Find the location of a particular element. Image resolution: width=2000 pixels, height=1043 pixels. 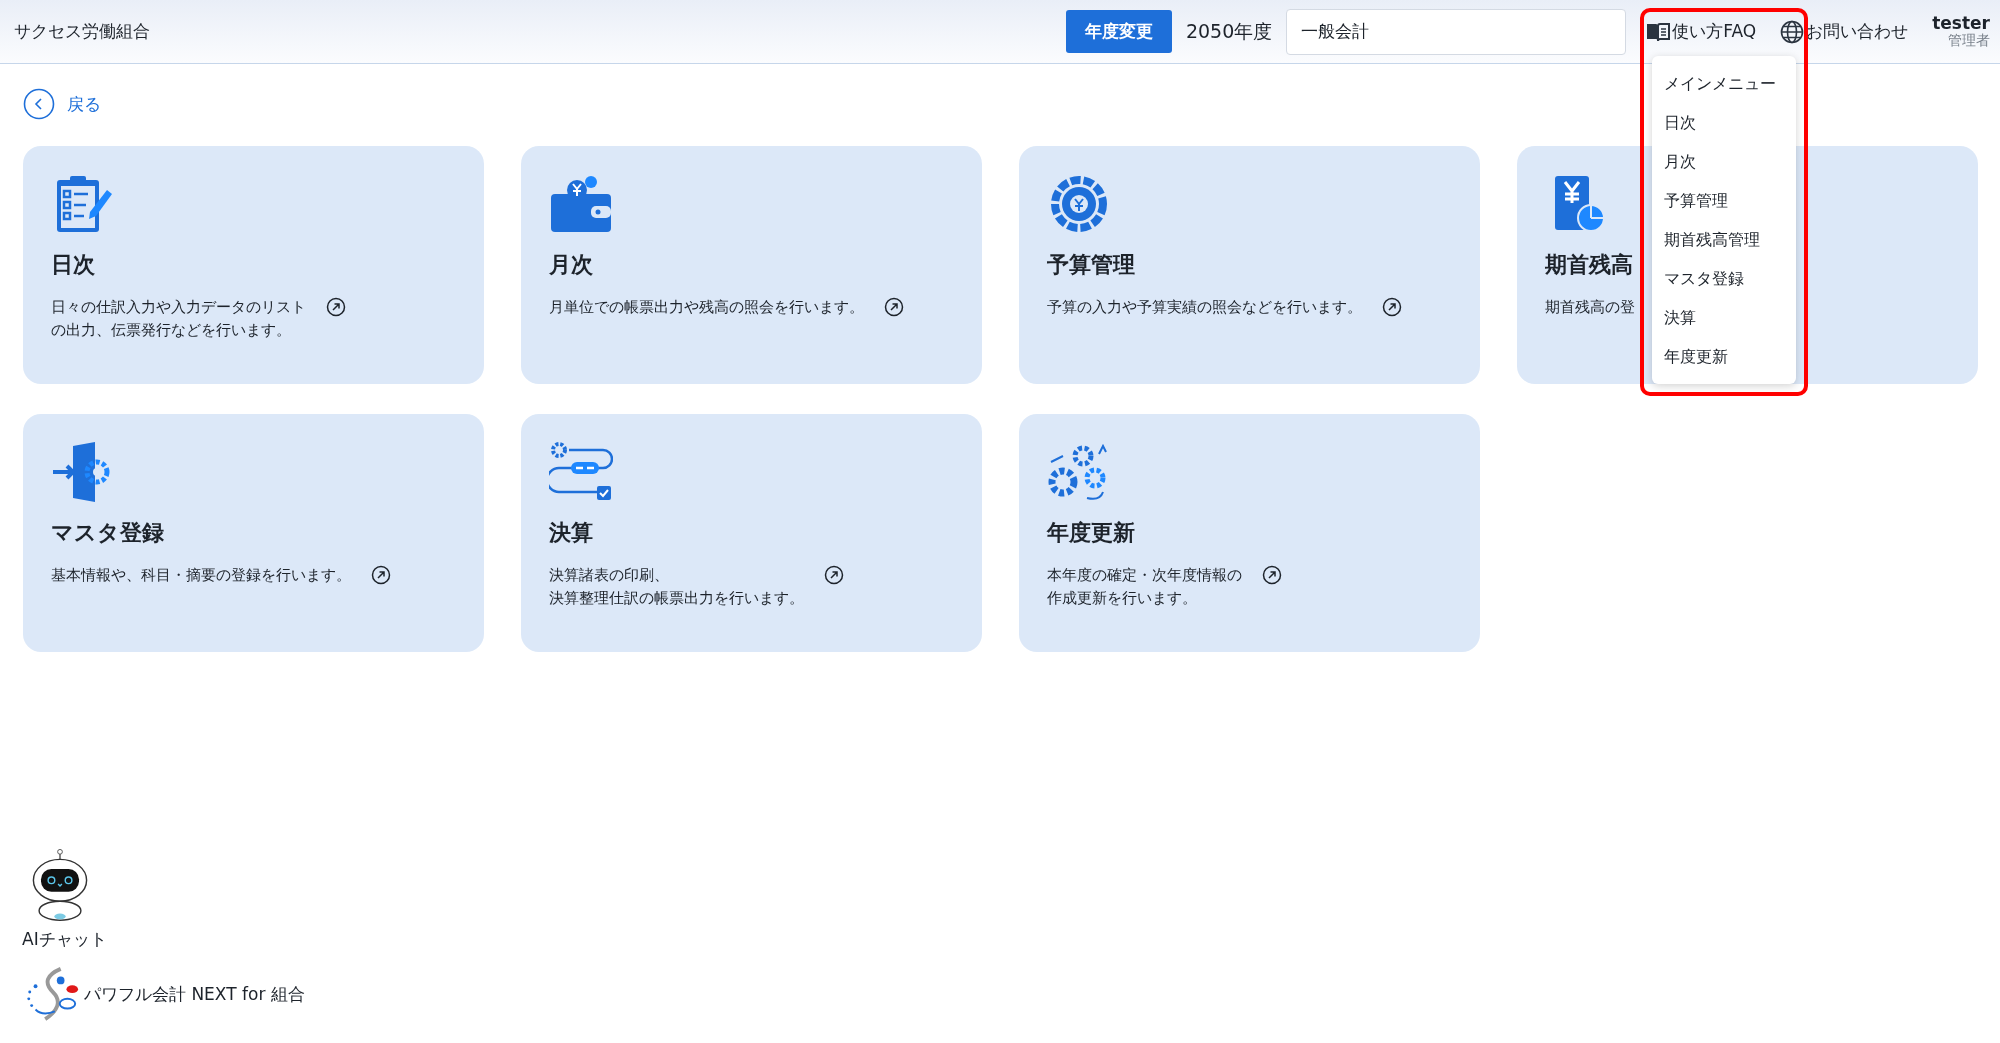

card-title: 日次 is located at coordinates (73, 265).